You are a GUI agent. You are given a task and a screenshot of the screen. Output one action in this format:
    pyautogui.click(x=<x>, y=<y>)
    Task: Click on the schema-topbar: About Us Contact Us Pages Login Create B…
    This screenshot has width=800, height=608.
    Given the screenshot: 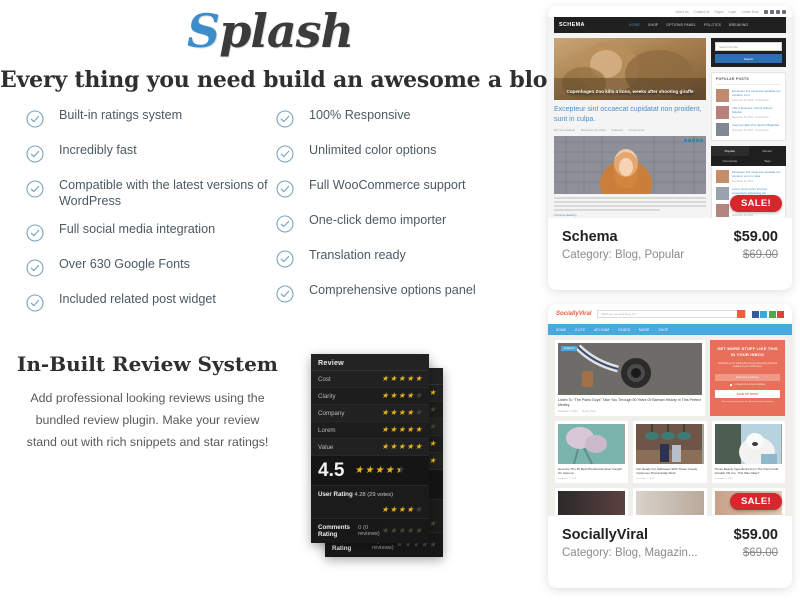 What is the action you would take?
    pyautogui.click(x=670, y=11)
    